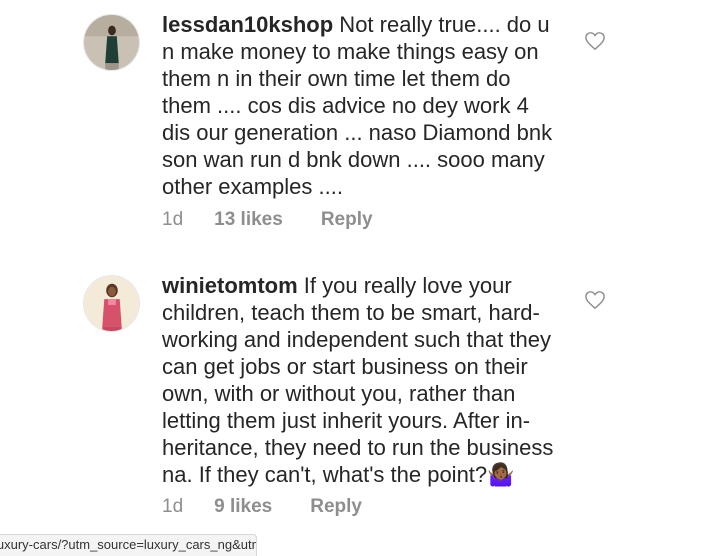 The width and height of the screenshot is (706, 556). I want to click on comment-meta: 1d 9 likes Reply, so click(262, 507).